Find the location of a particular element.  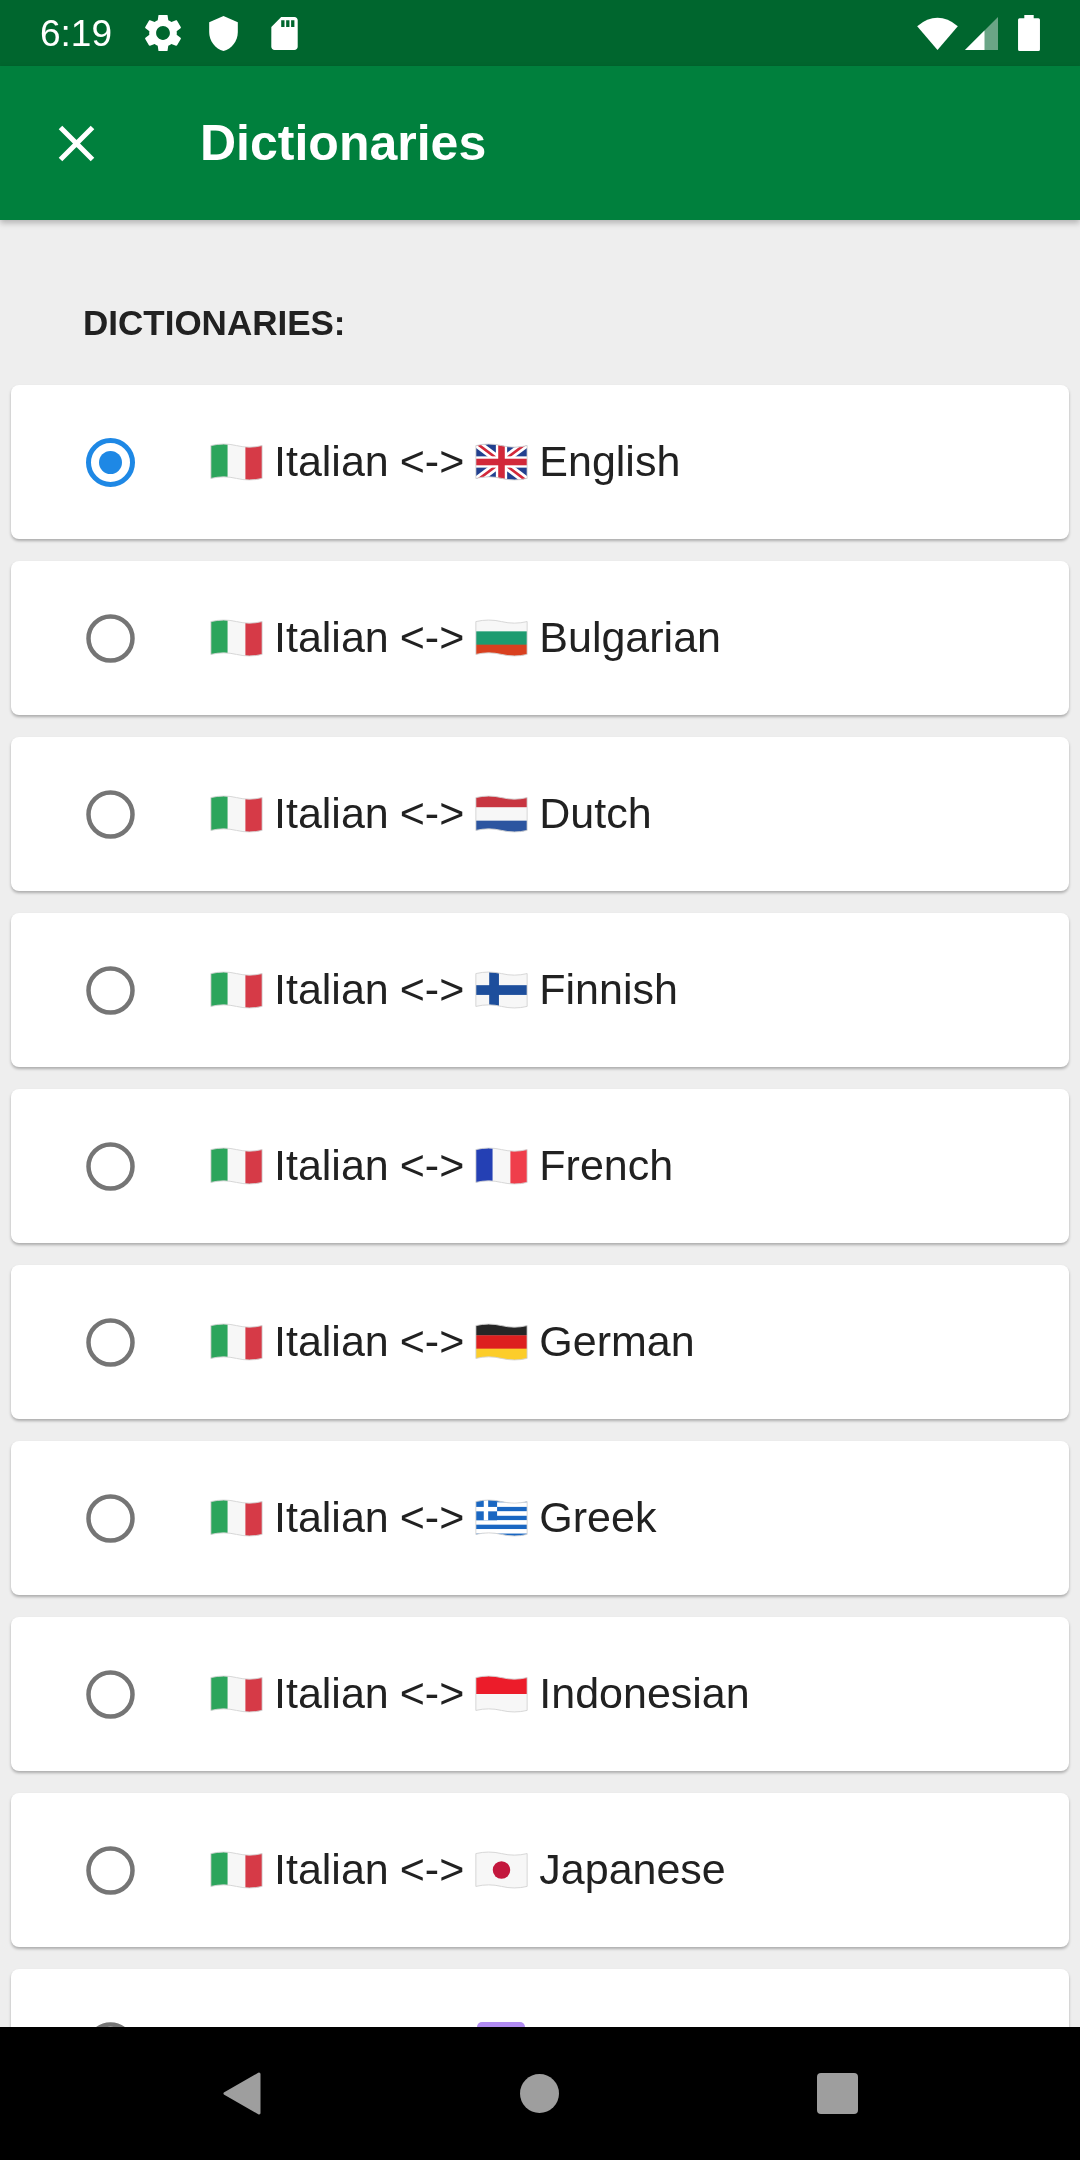

bulgaria-flag-icon is located at coordinates (502, 638).